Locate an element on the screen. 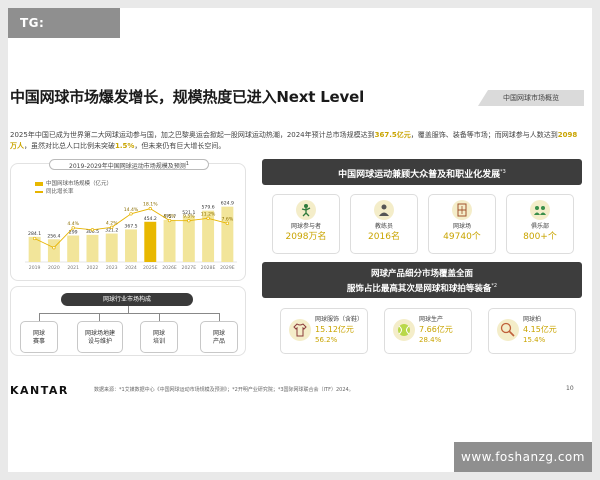  club-icon is located at coordinates (540, 210).